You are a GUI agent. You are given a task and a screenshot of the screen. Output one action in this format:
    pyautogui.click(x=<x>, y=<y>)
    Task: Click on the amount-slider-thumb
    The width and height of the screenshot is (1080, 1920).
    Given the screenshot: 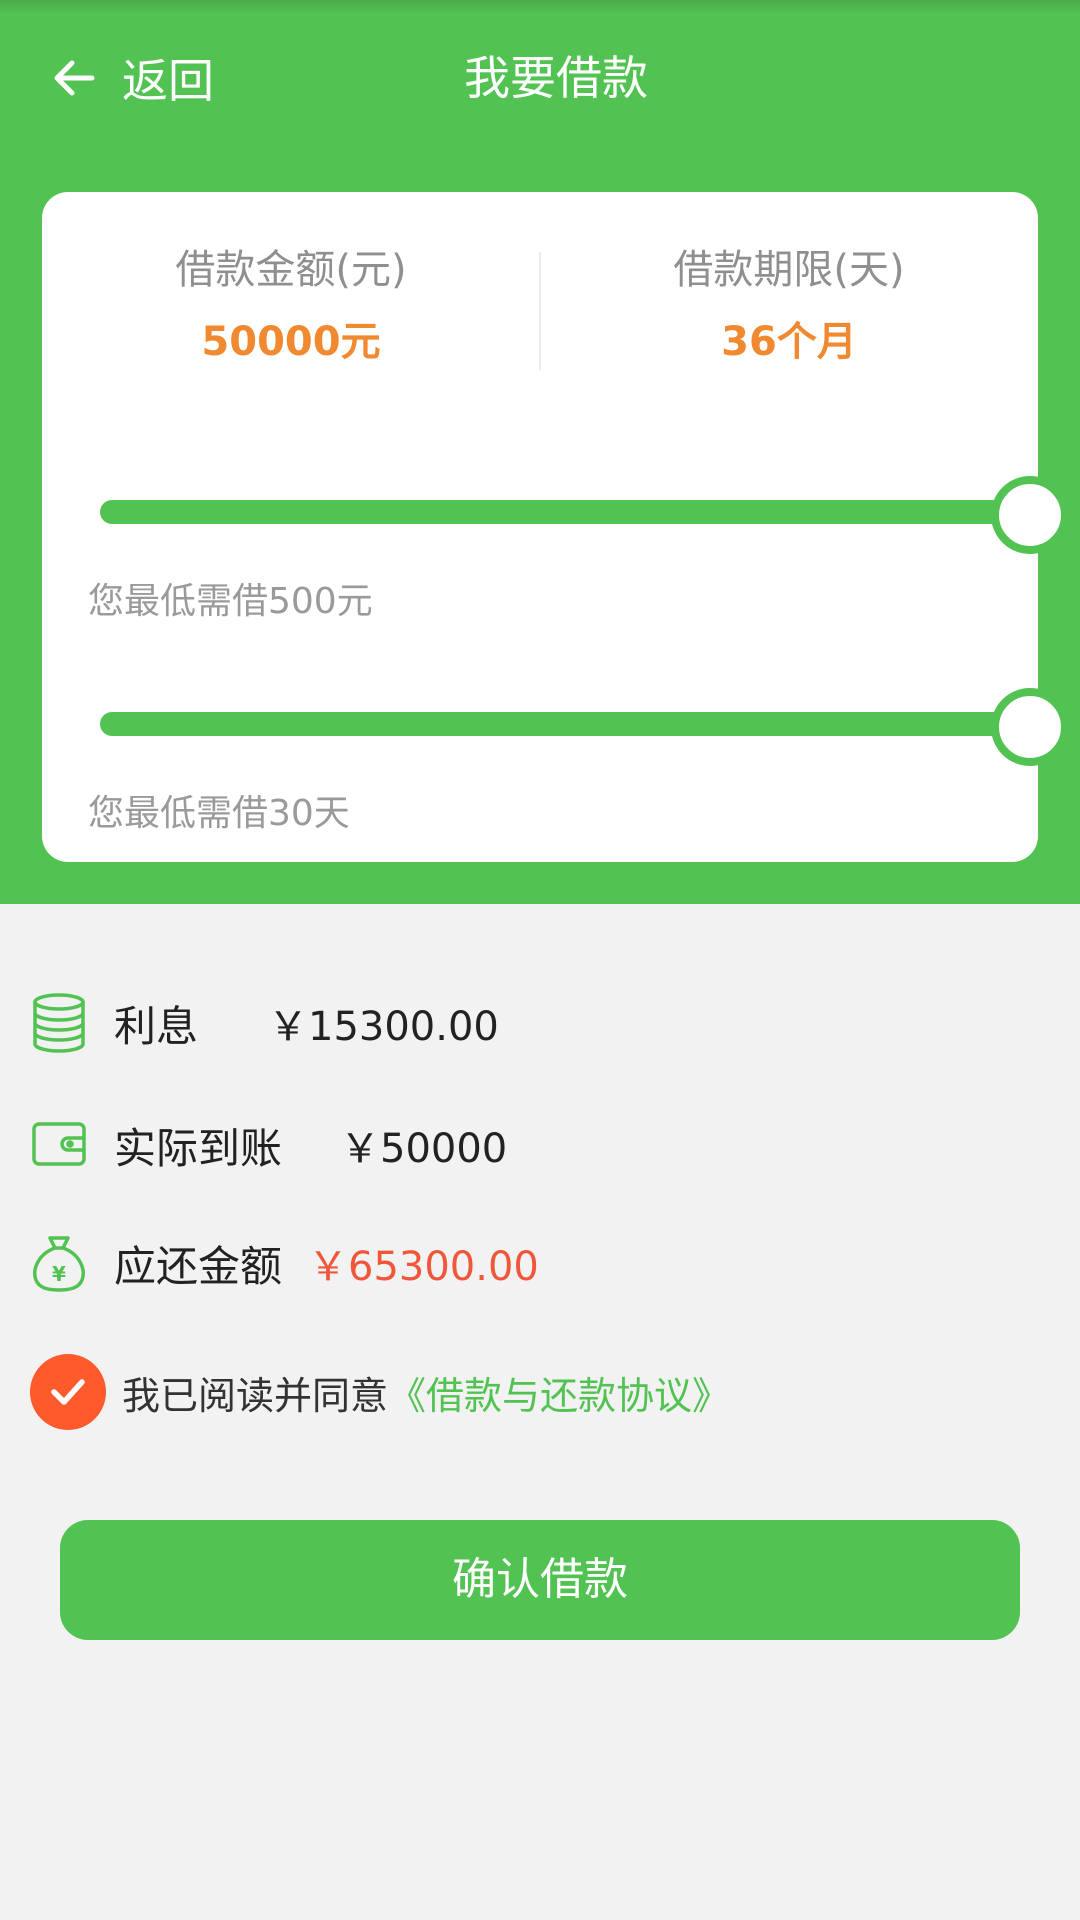 What is the action you would take?
    pyautogui.click(x=1030, y=515)
    